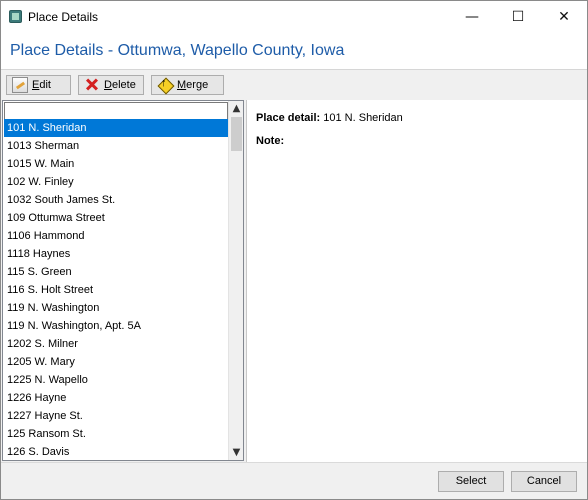 Image resolution: width=588 pixels, height=500 pixels. What do you see at coordinates (363, 118) in the screenshot?
I see `place-detail-value: 101 N. Sheridan` at bounding box center [363, 118].